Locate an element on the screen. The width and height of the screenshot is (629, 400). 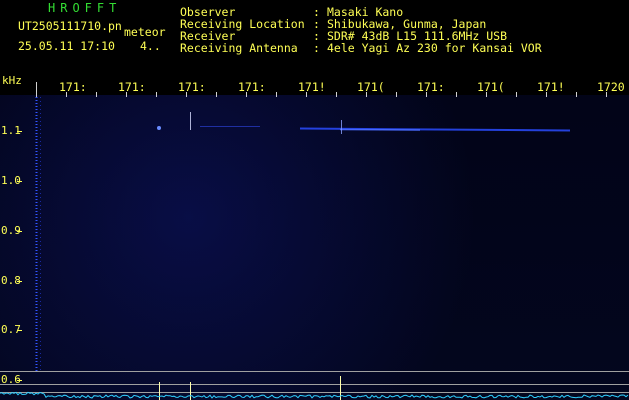
freq-tick: 1.1 is located at coordinates (11, 130).